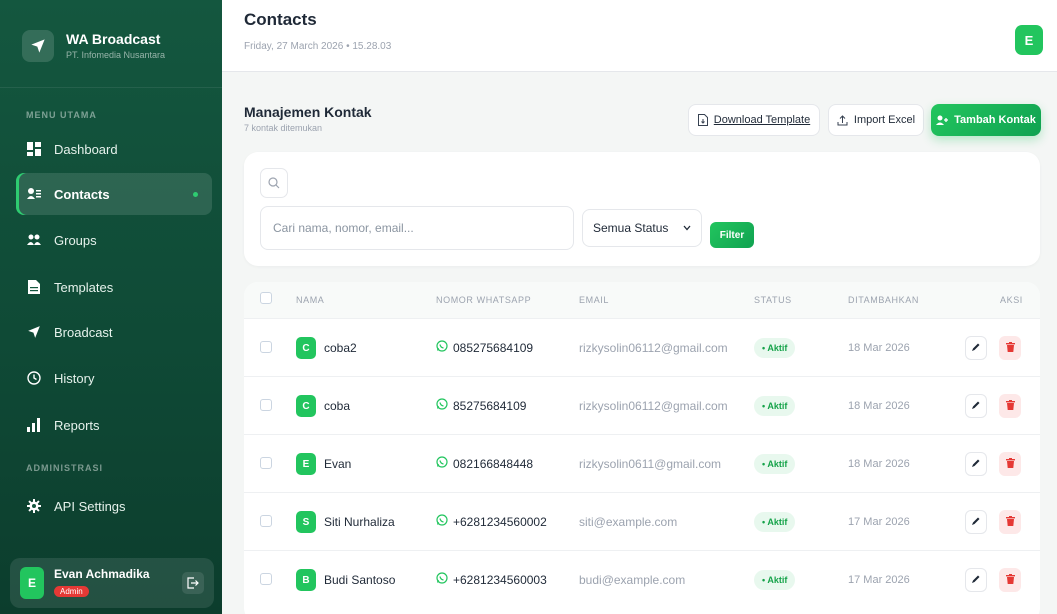 This screenshot has height=614, width=1057. Describe the element at coordinates (84, 287) in the screenshot. I see `sidebar-item-label: Templates` at that location.